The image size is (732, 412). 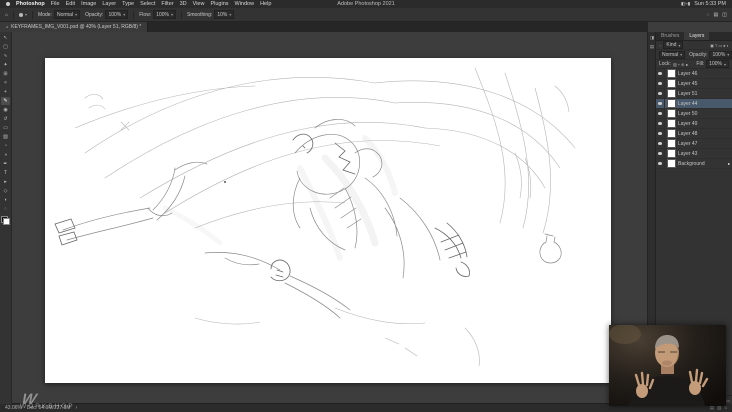 What do you see at coordinates (5, 101) in the screenshot?
I see `tool-icon: ✎` at bounding box center [5, 101].